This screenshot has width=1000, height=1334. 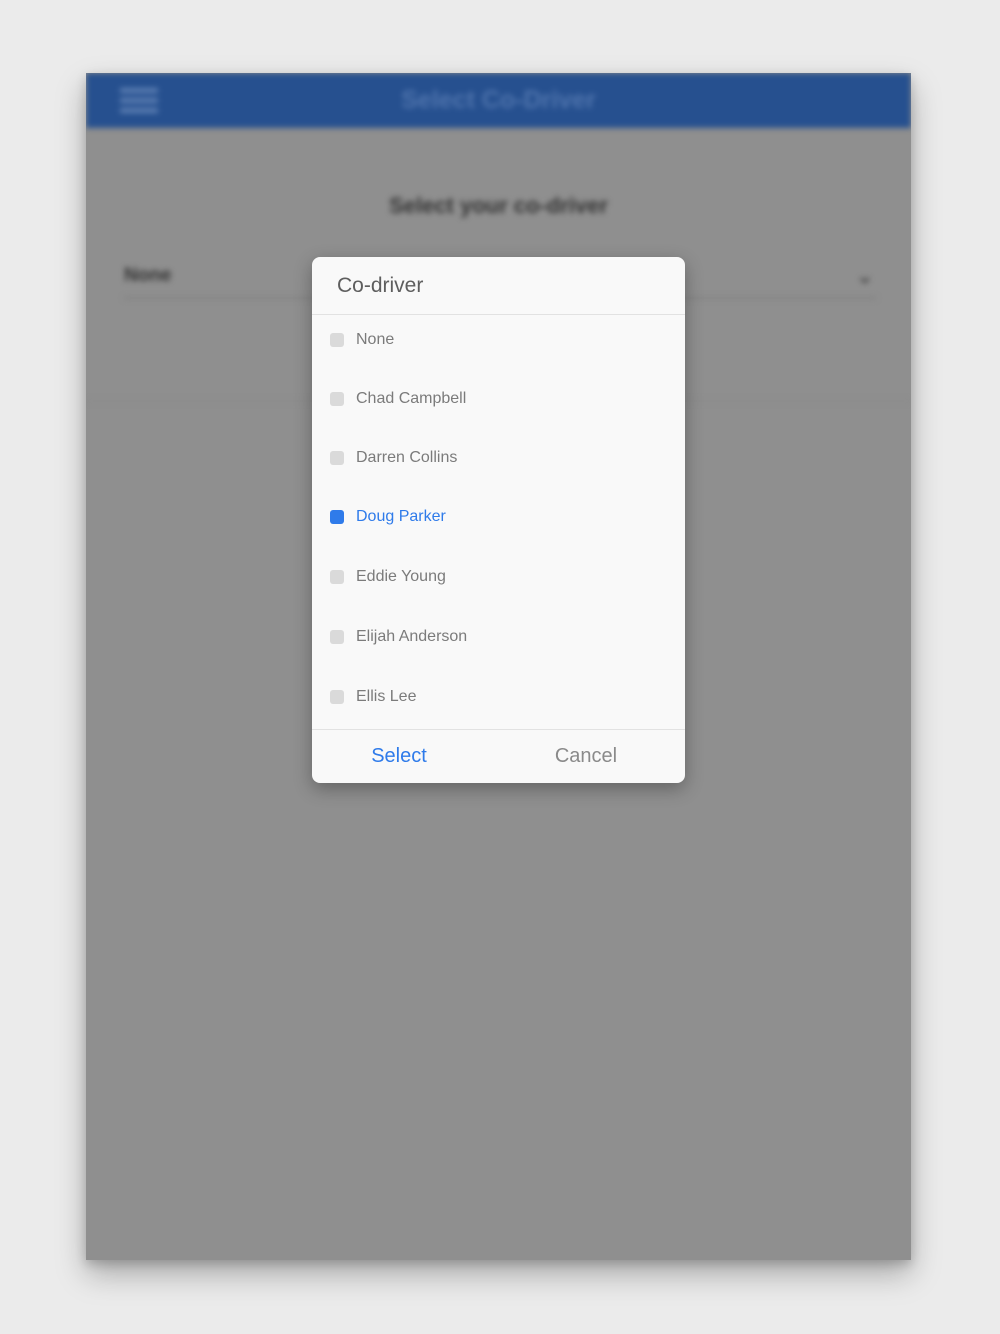 I want to click on app-title: Select Co-Driver, so click(x=498, y=100).